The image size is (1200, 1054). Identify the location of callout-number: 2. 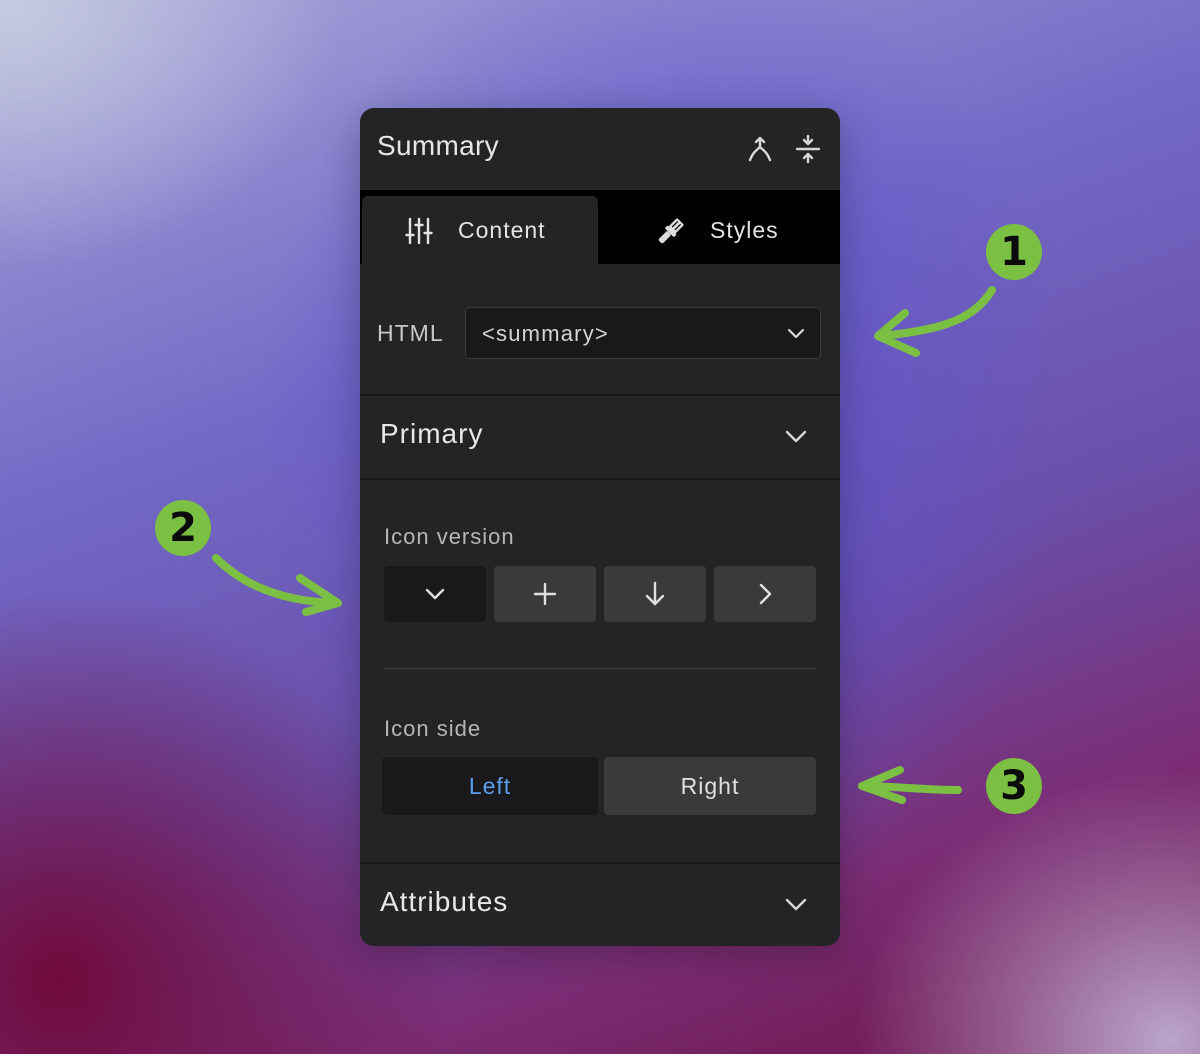
(183, 528).